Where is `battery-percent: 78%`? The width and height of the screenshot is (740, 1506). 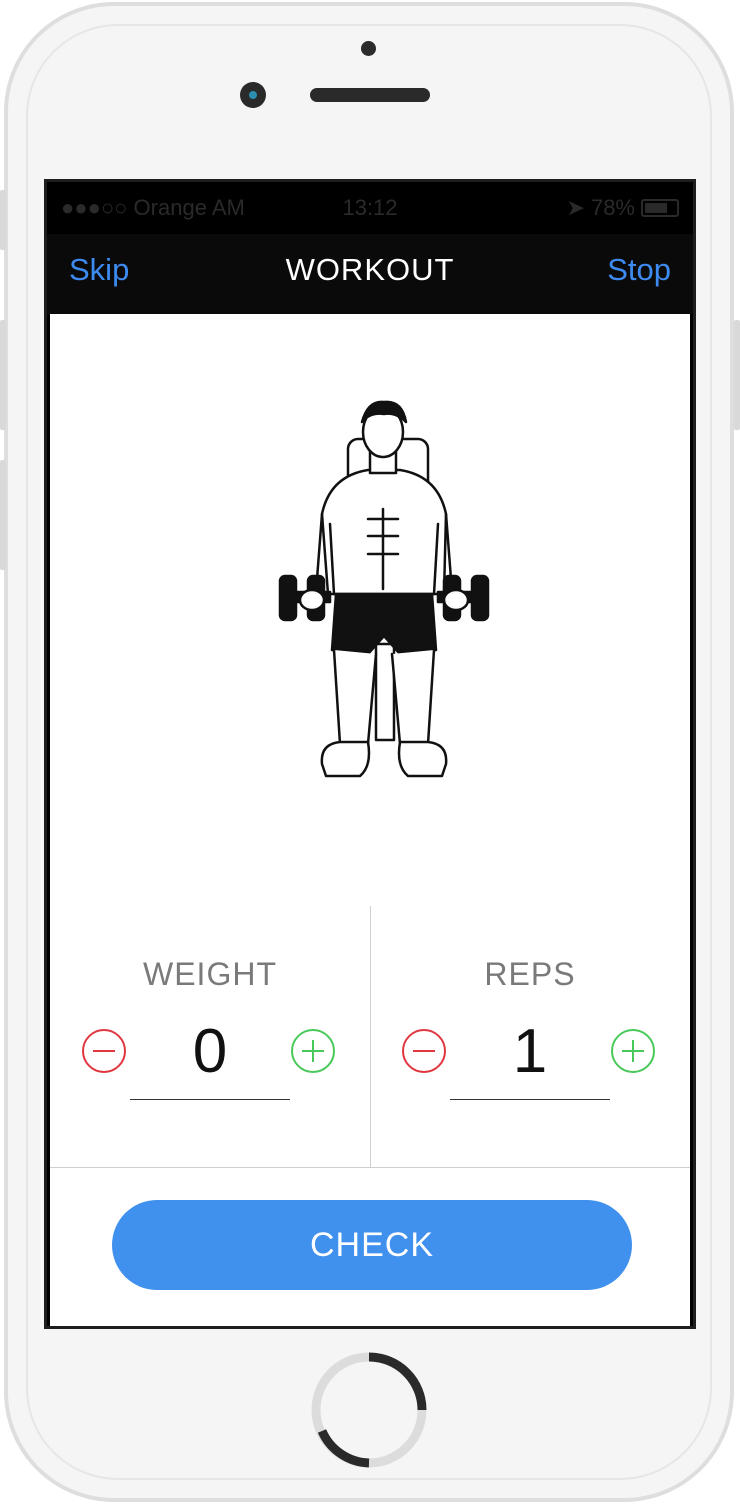 battery-percent: 78% is located at coordinates (612, 207).